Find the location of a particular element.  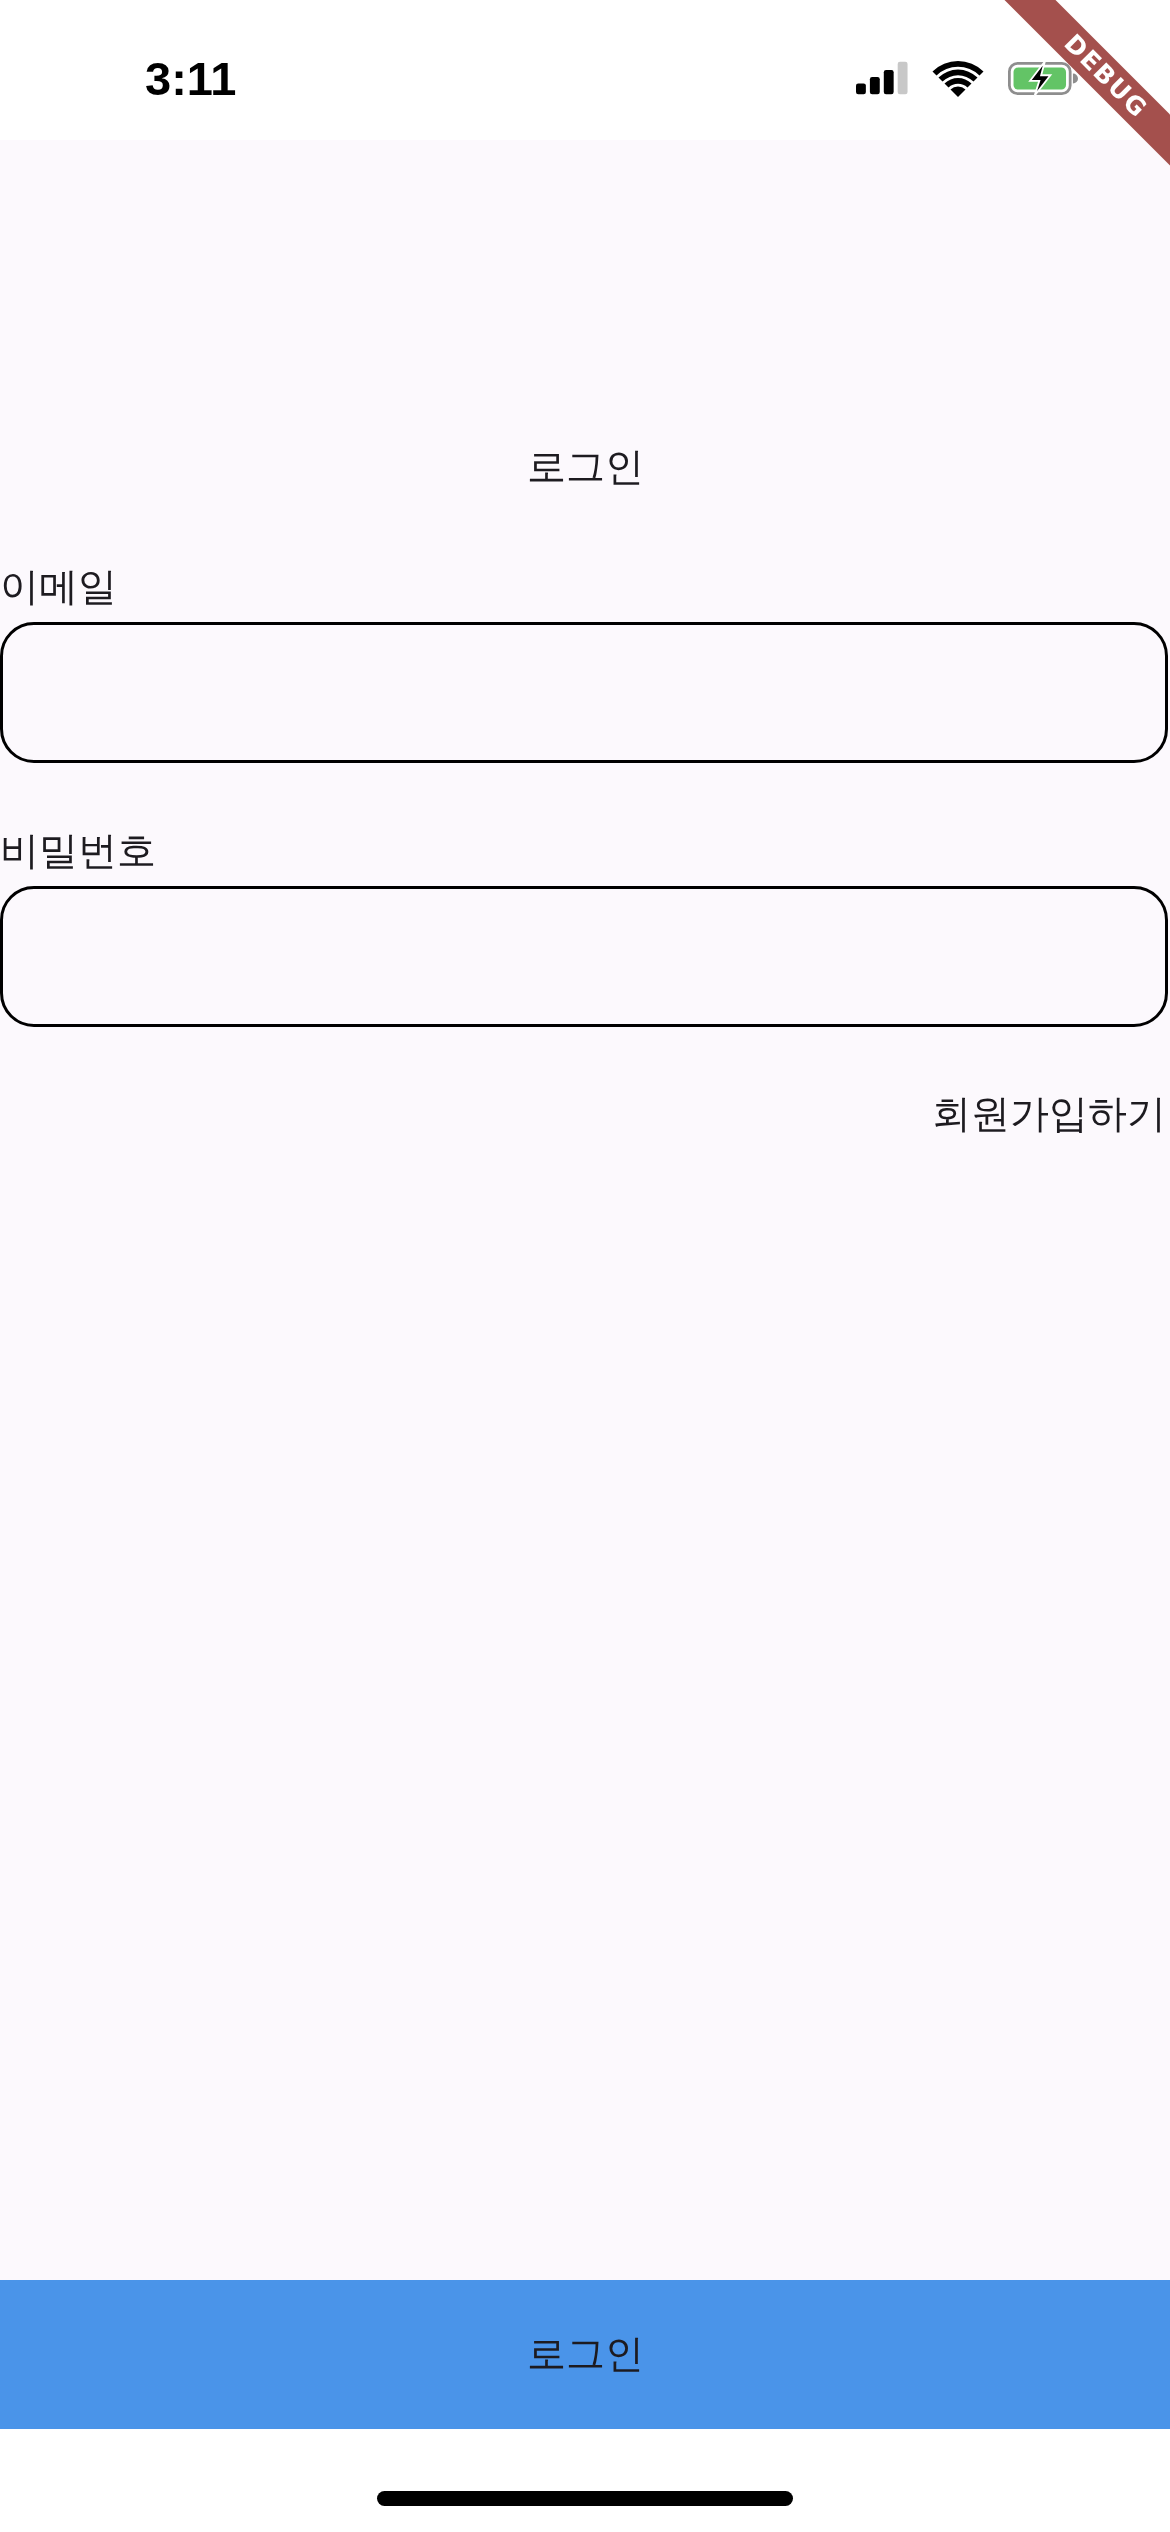

page-title: 로그인 is located at coordinates (585, 467).